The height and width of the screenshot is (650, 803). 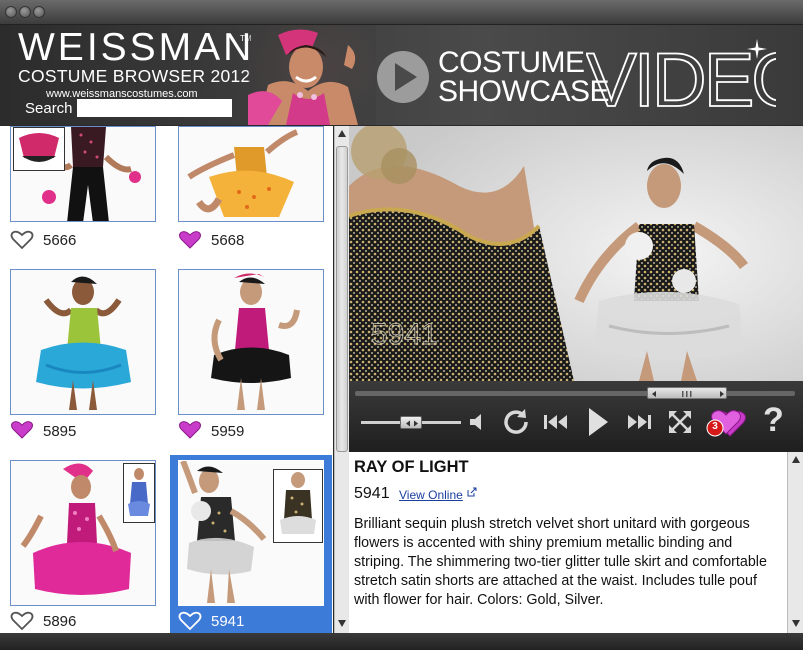 I want to click on previous-icon, so click(x=556, y=422).